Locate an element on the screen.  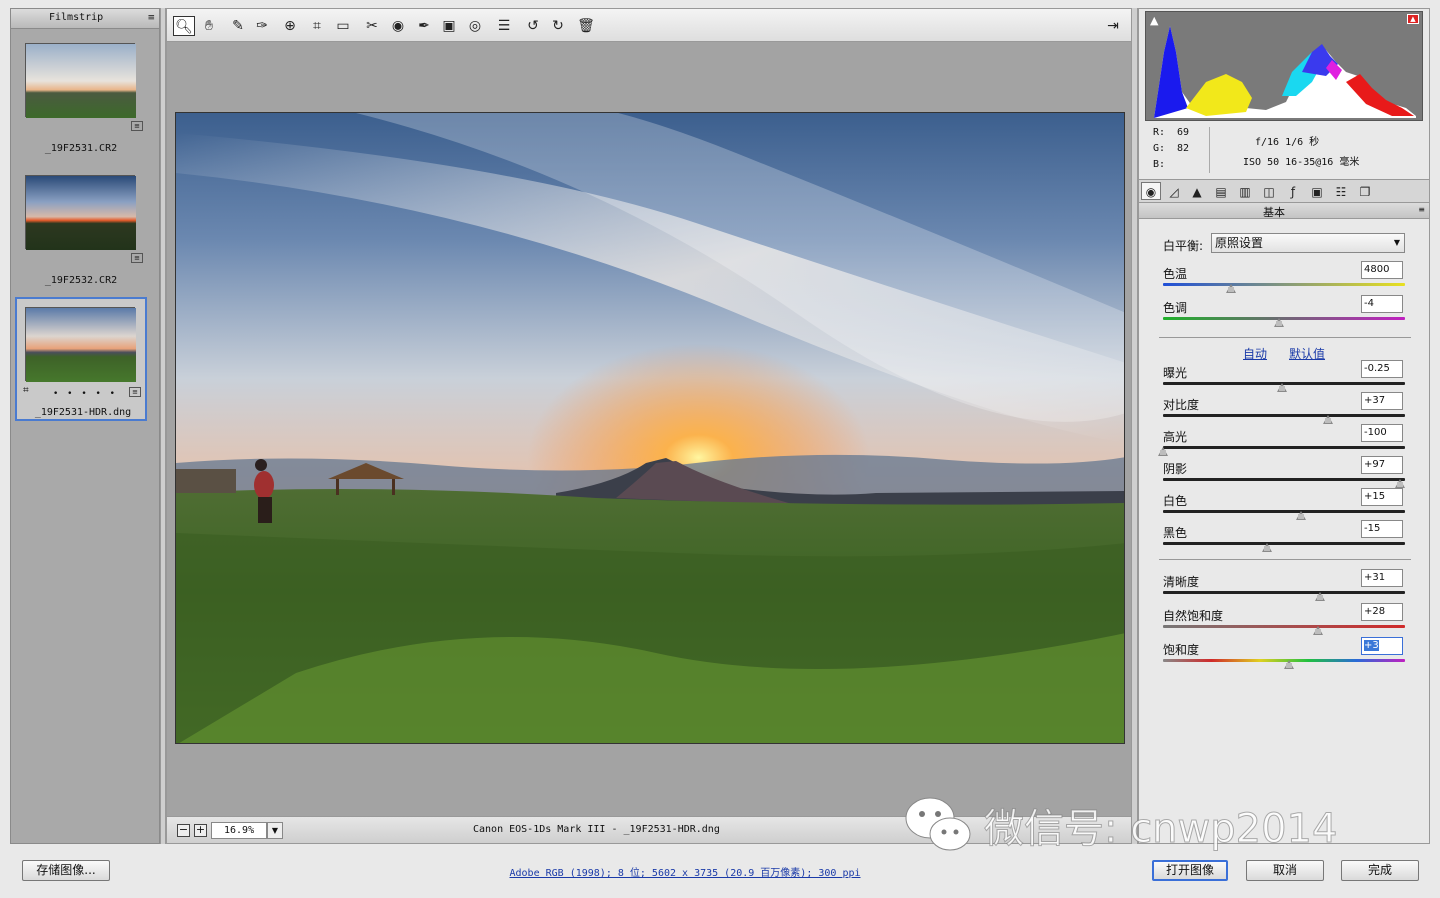
white-balance-value: 原照设置 is located at coordinates (1239, 243).